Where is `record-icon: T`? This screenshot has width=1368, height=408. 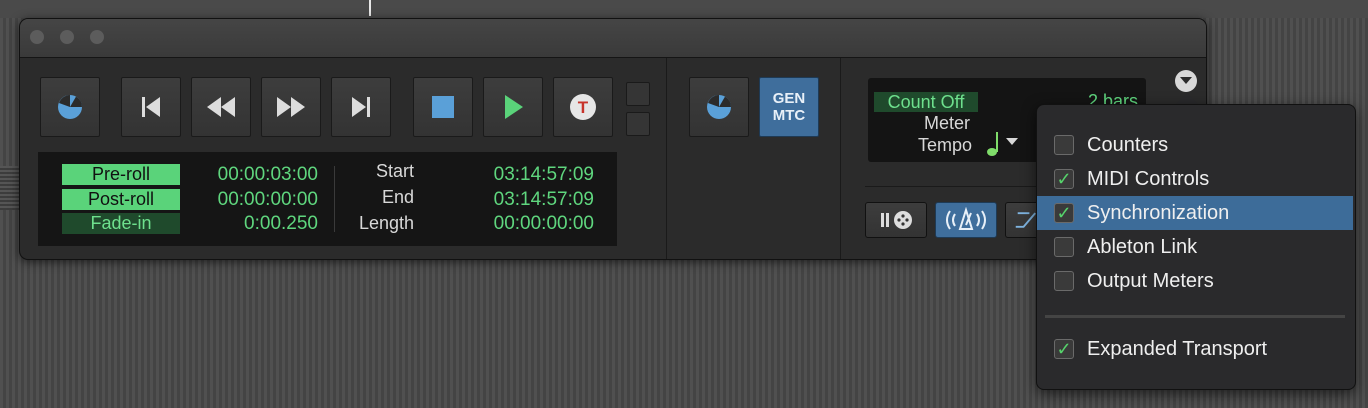
record-icon: T is located at coordinates (583, 107).